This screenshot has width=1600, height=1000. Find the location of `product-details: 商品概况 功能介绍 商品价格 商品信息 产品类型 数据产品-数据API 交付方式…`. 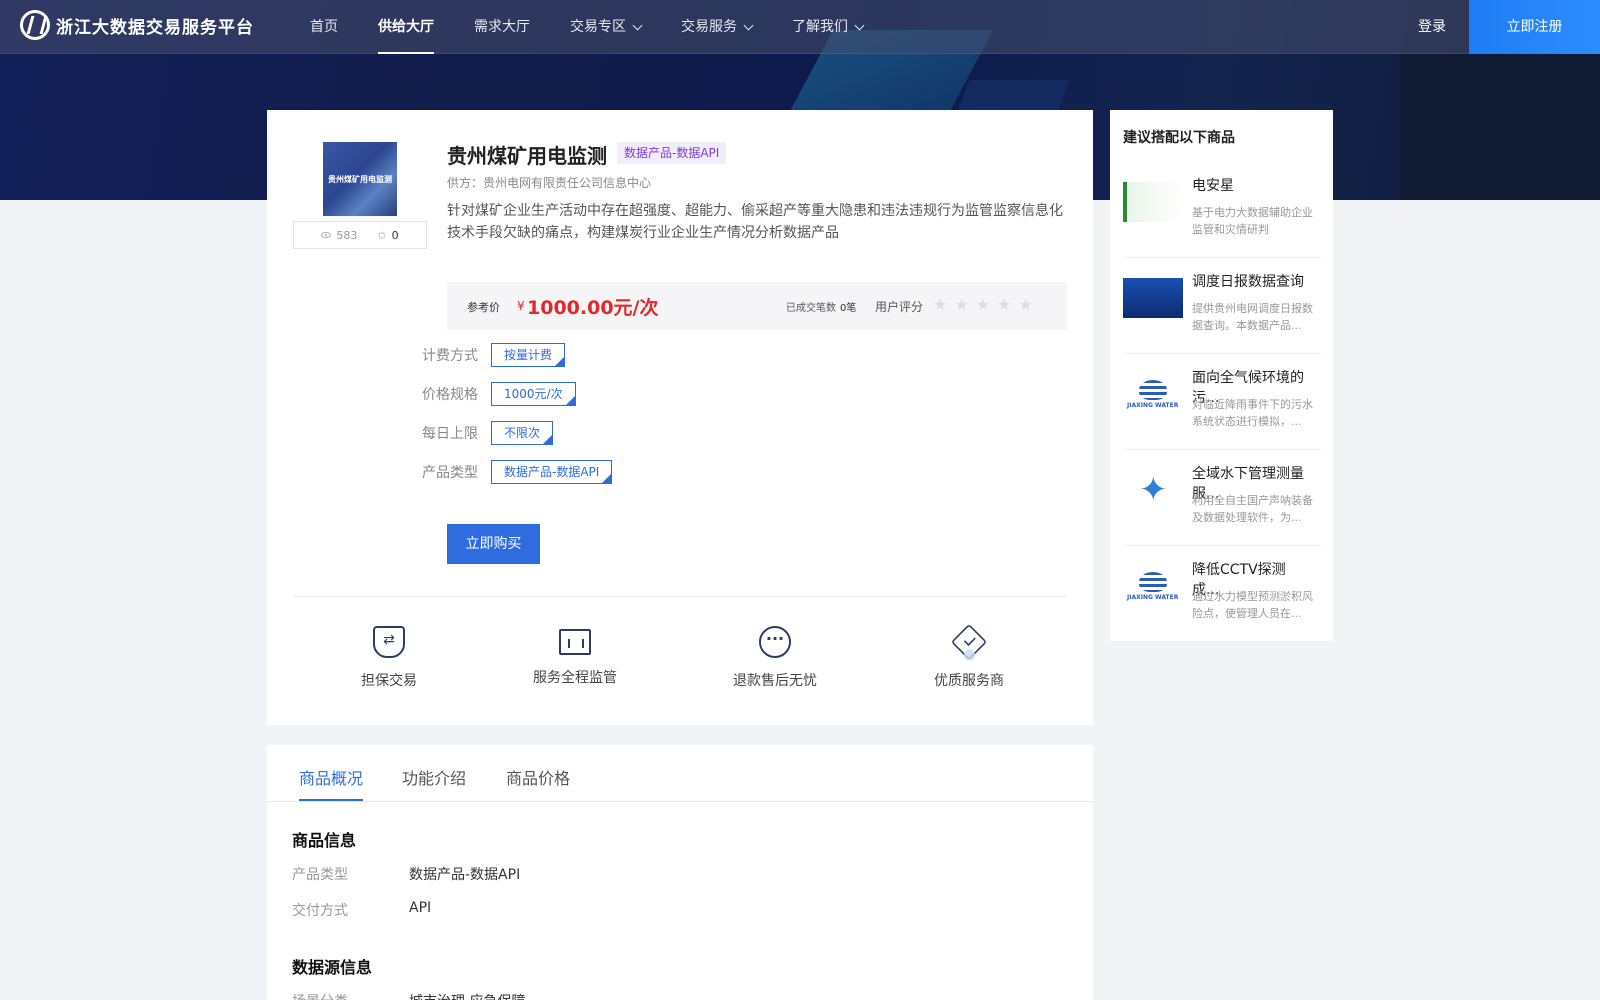

product-details: 商品概况 功能介绍 商品价格 商品信息 产品类型 数据产品-数据API 交付方式… is located at coordinates (680, 872).